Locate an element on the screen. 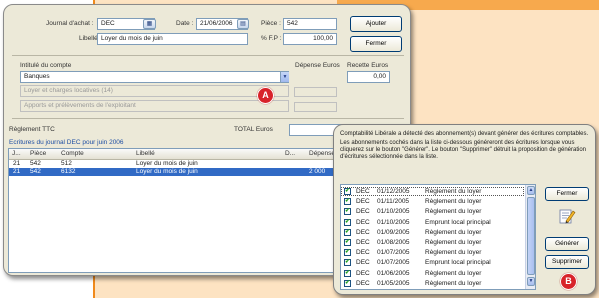 This screenshot has width=599, height=298. list-item: ✔ DEC 01/11/2005 Règlement du loyer is located at coordinates (432, 201).